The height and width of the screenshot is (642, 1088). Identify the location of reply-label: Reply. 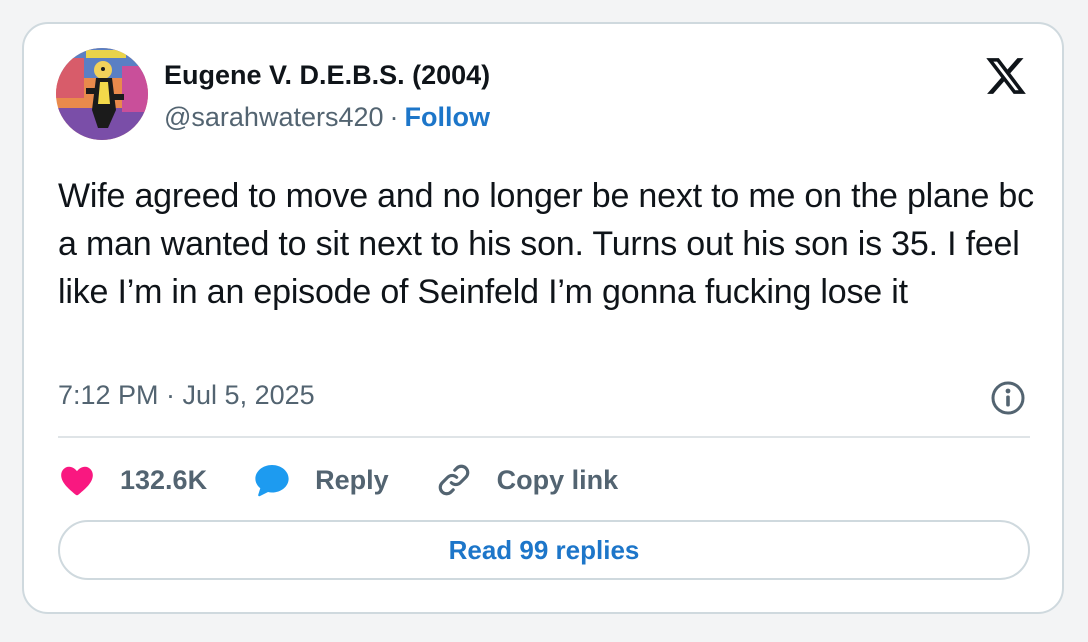
(352, 479).